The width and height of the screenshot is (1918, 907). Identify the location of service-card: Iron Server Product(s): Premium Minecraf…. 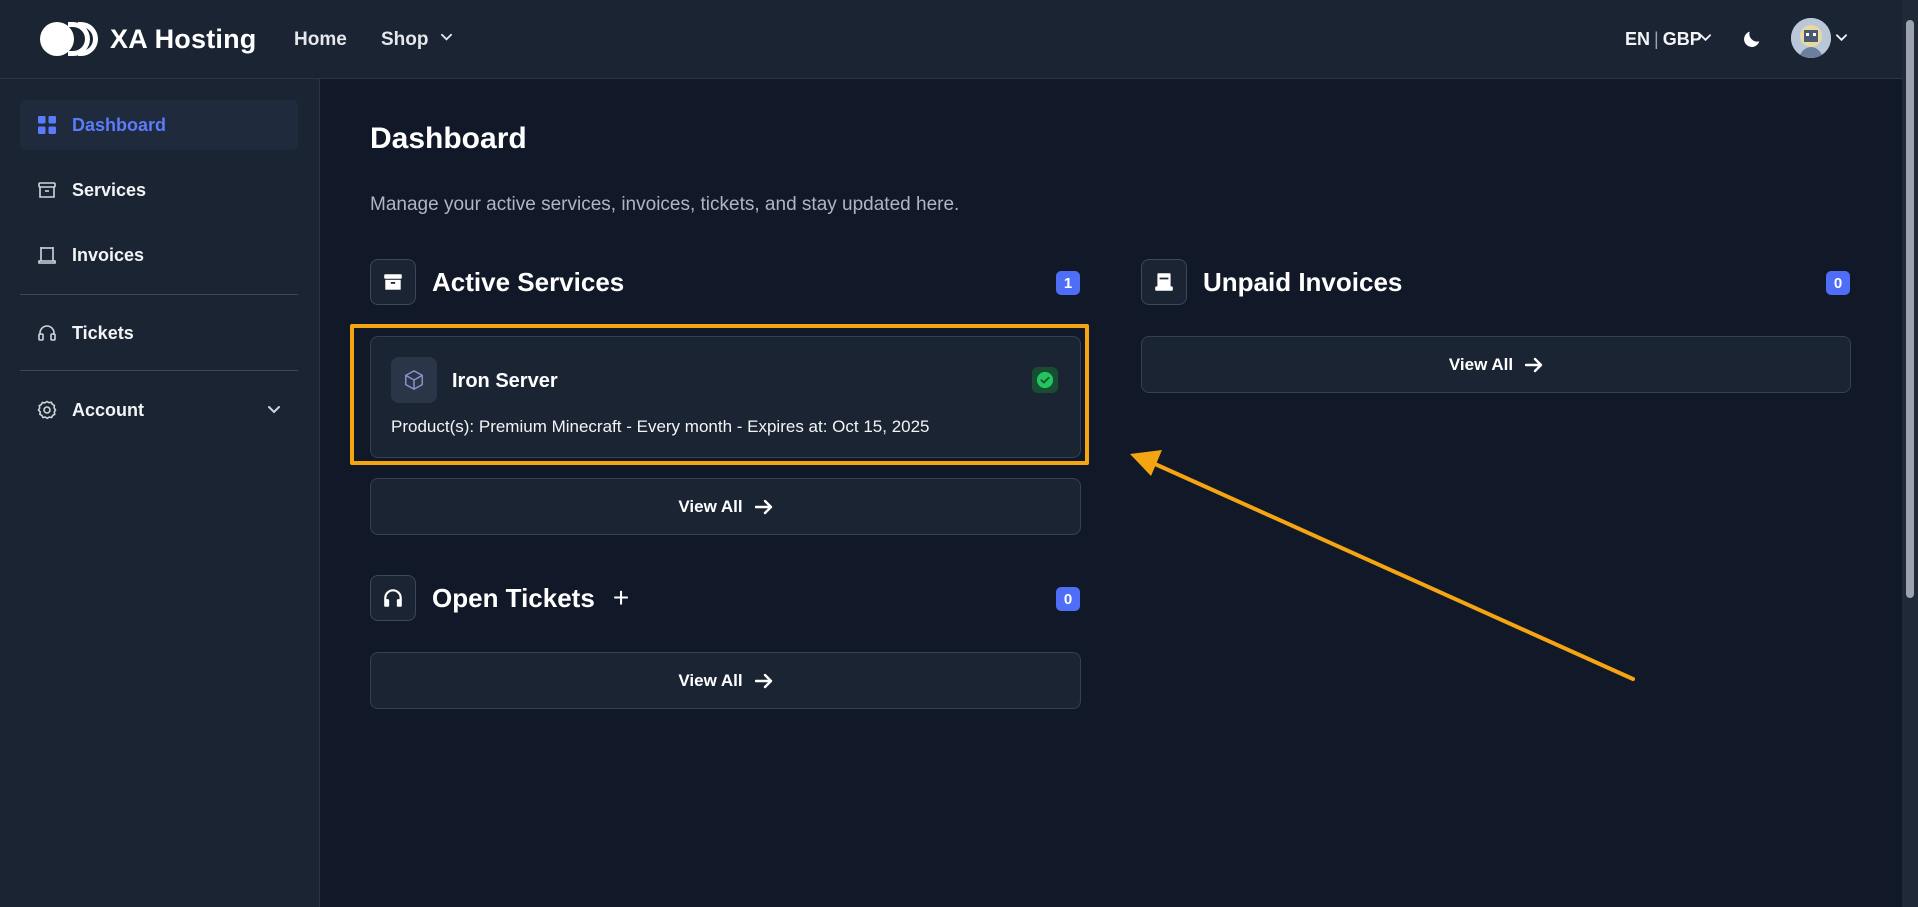
(725, 397).